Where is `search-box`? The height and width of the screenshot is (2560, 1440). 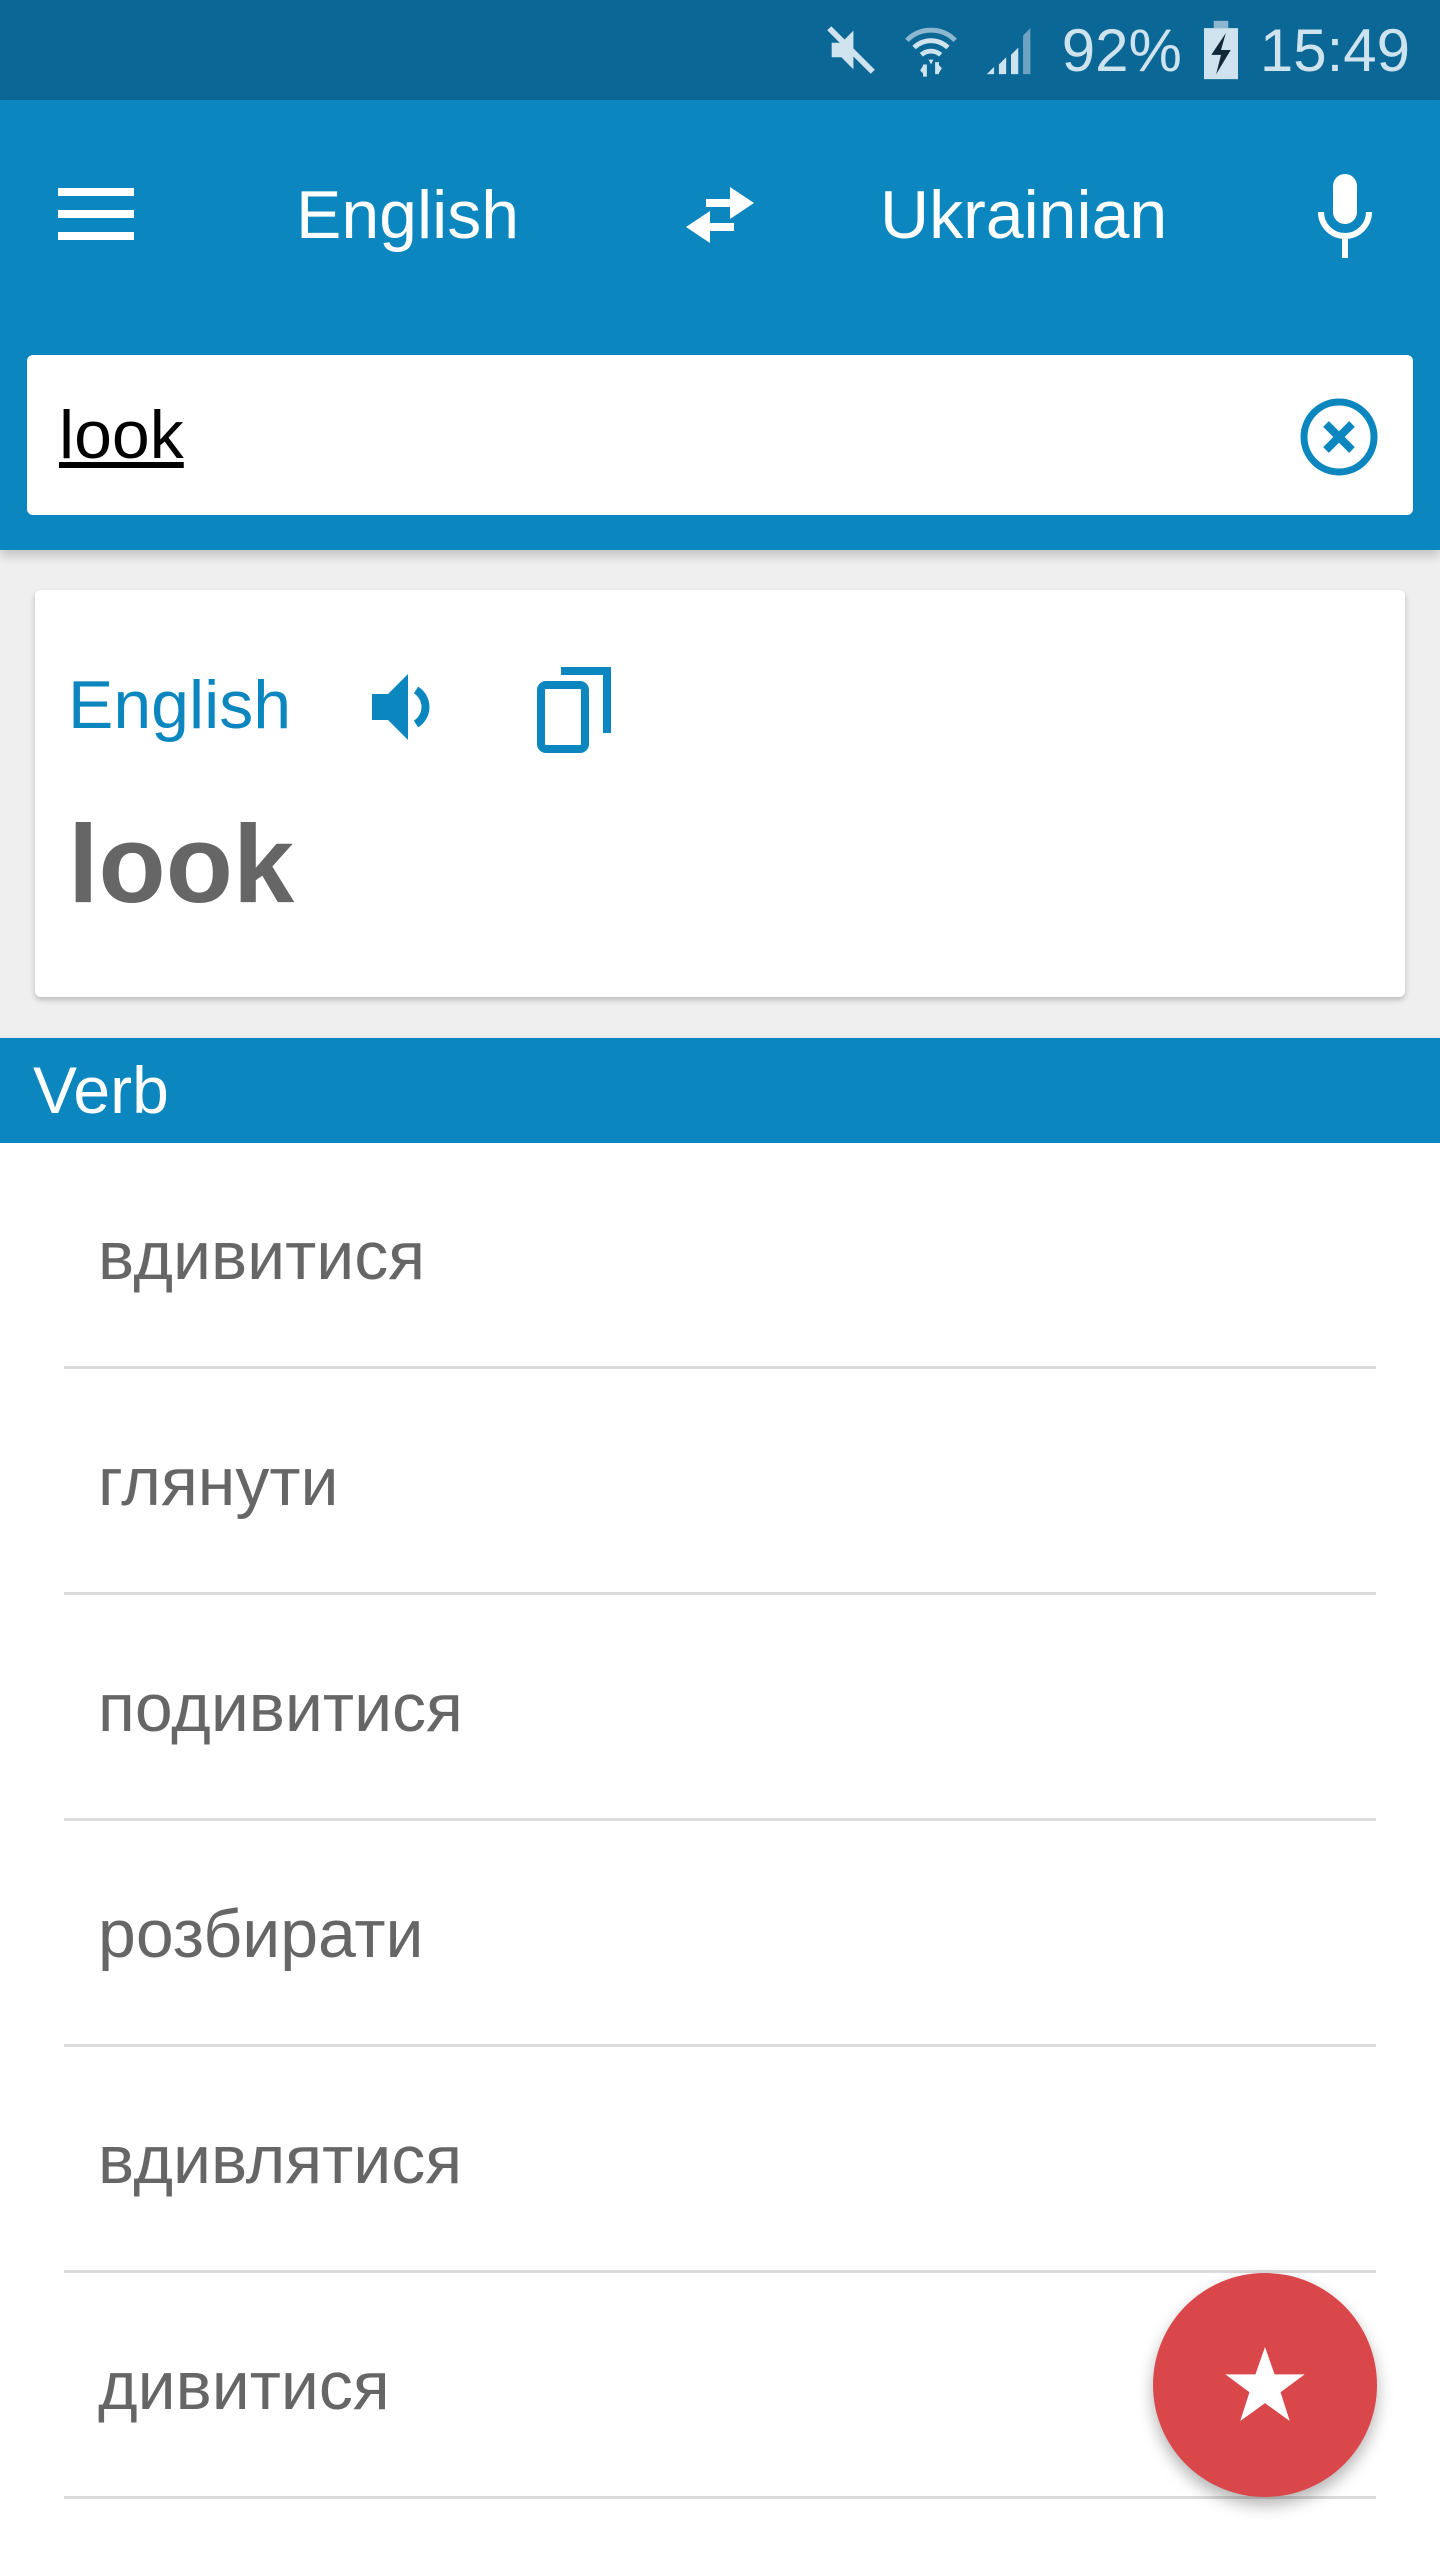
search-box is located at coordinates (720, 435).